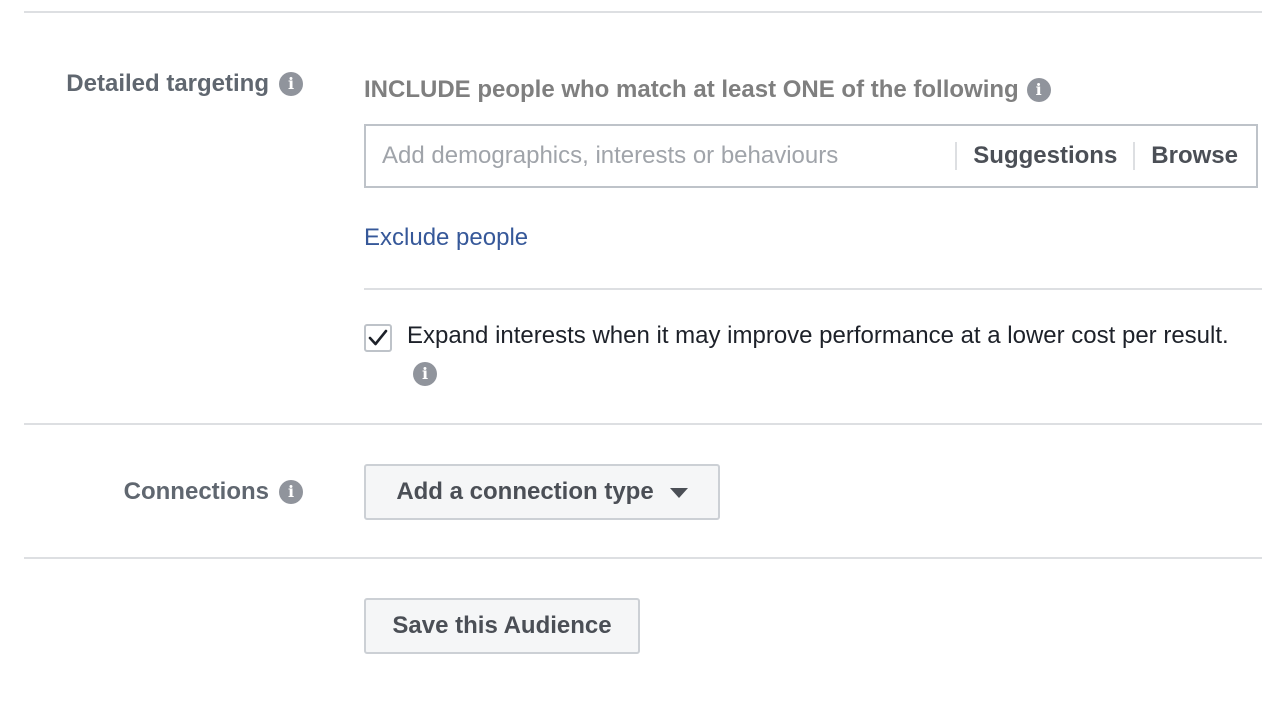 The image size is (1288, 710). What do you see at coordinates (643, 12) in the screenshot?
I see `top-divider` at bounding box center [643, 12].